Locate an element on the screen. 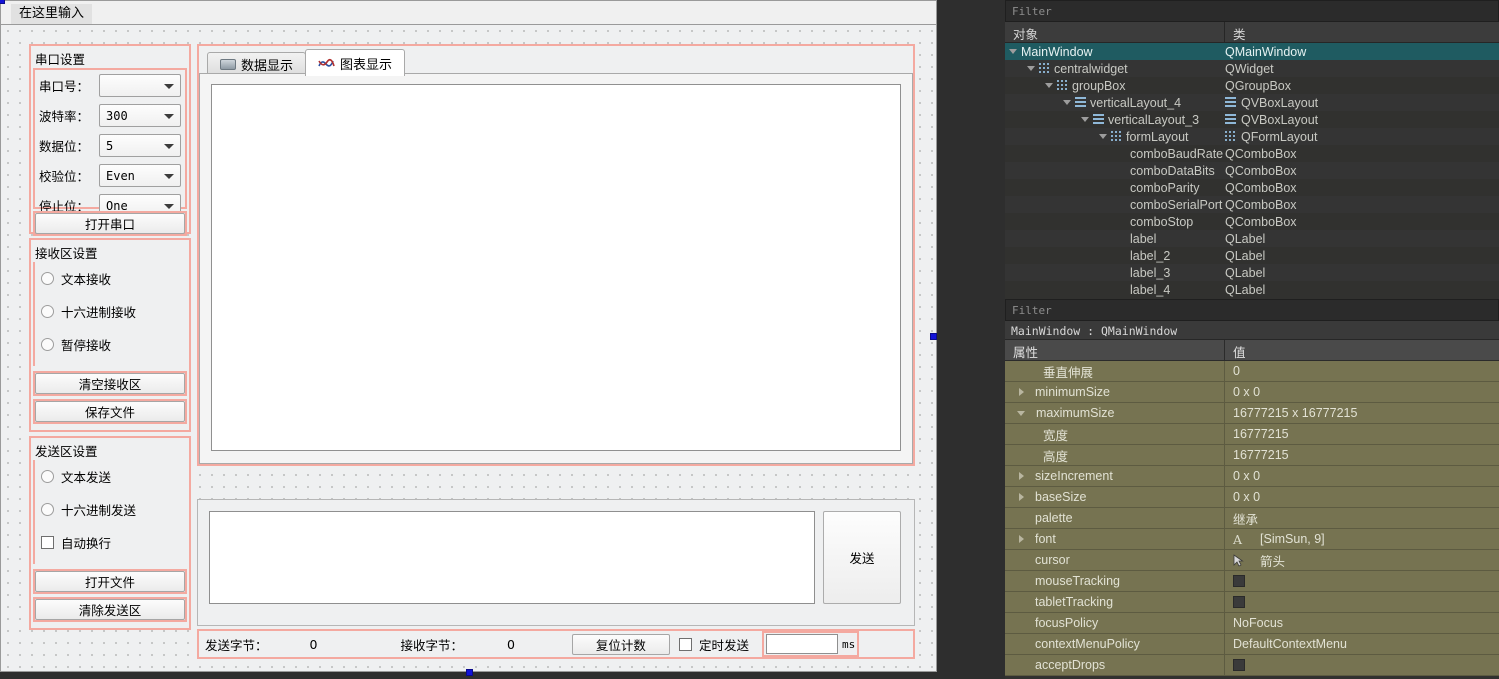 This screenshot has width=1499, height=679. object-tree-row: label_2 QLabel is located at coordinates (1252, 255).